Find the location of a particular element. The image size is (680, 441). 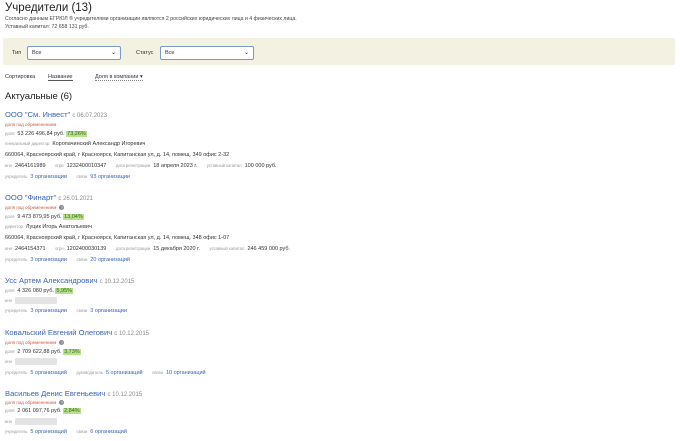

status-filter-select: Все ⌄ is located at coordinates (207, 53).